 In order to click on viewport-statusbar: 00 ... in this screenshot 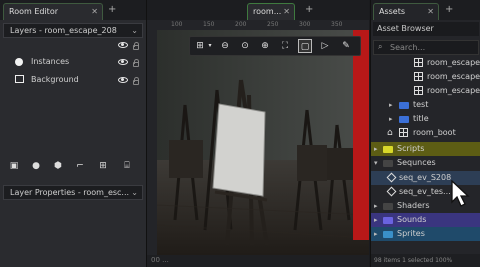, I will do `click(258, 261)`.